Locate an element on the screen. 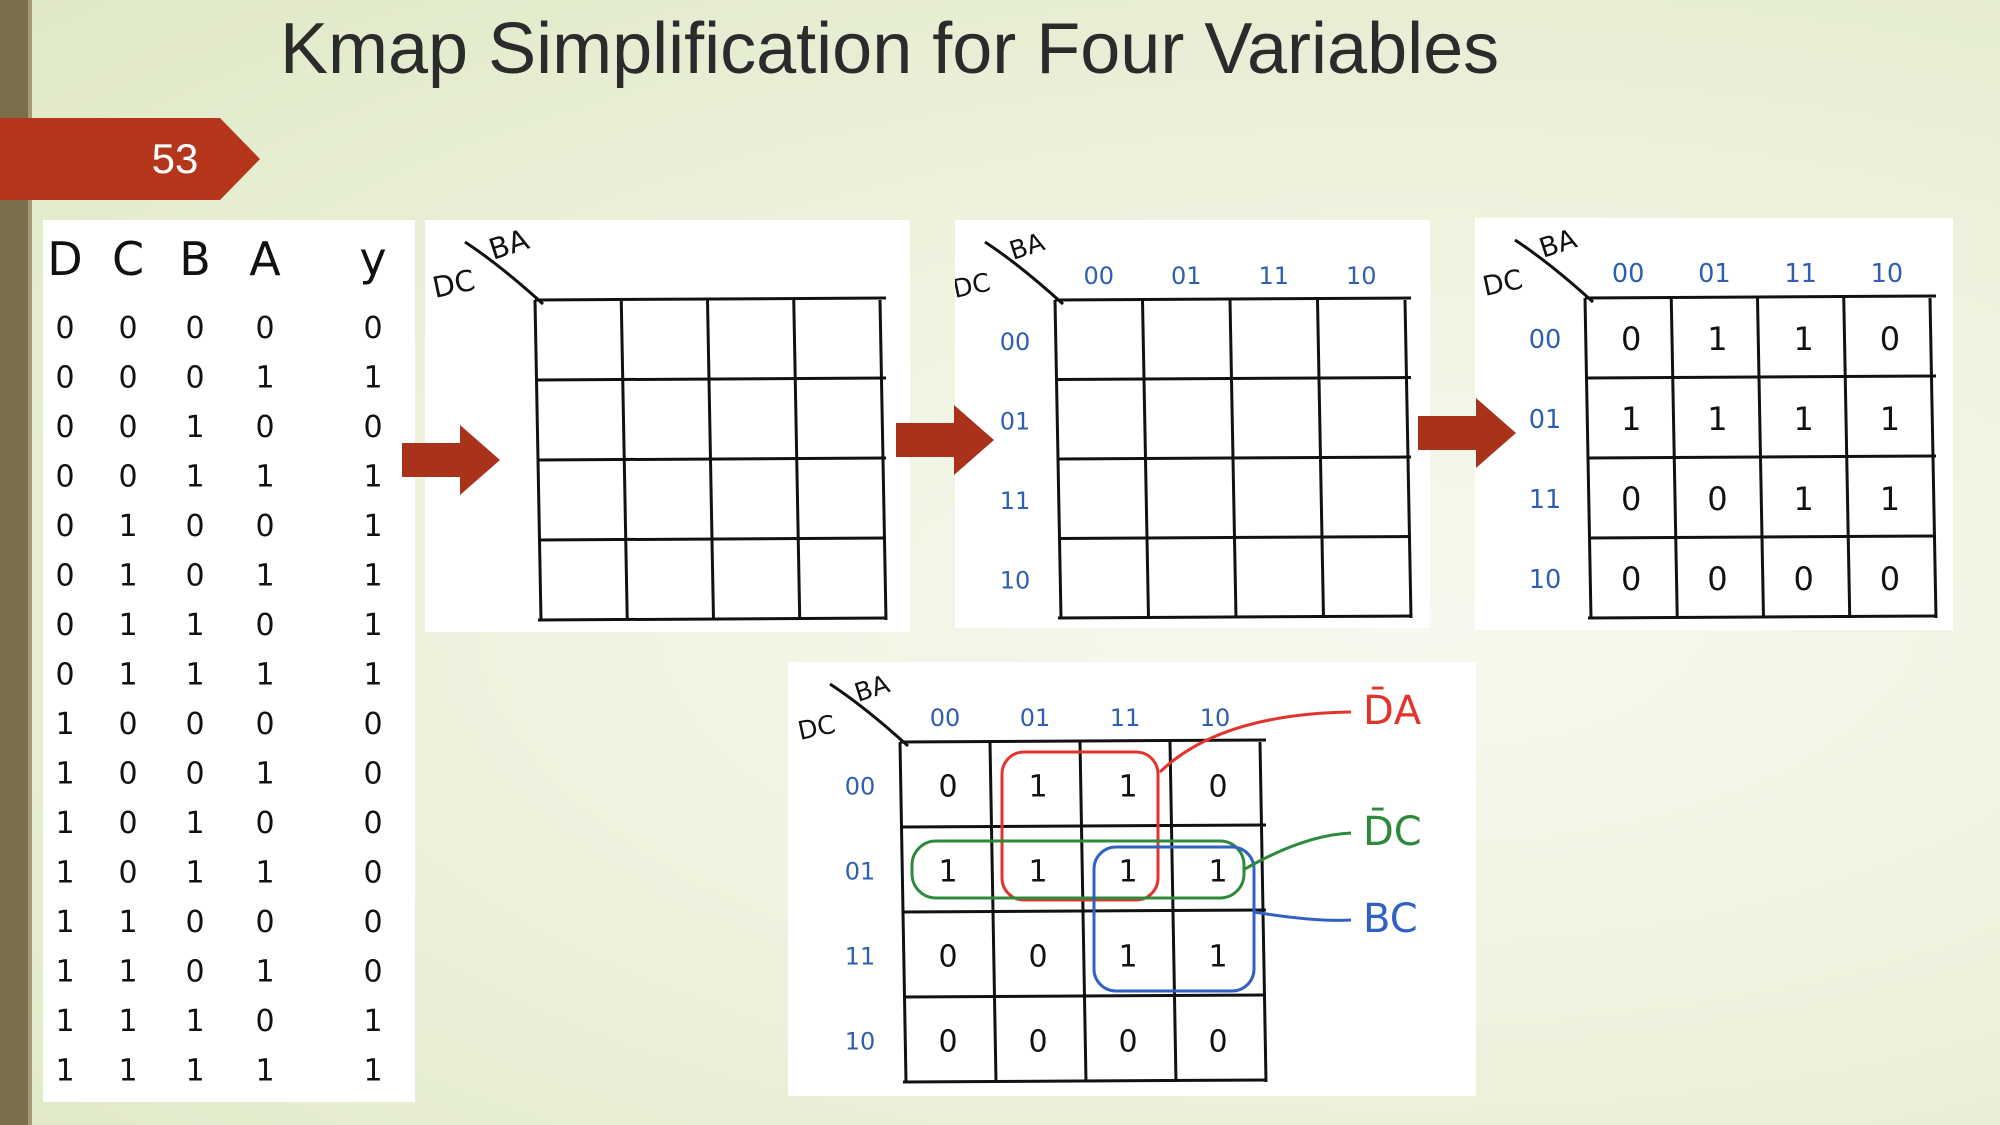  page-number-badge: 53 is located at coordinates (130, 159).